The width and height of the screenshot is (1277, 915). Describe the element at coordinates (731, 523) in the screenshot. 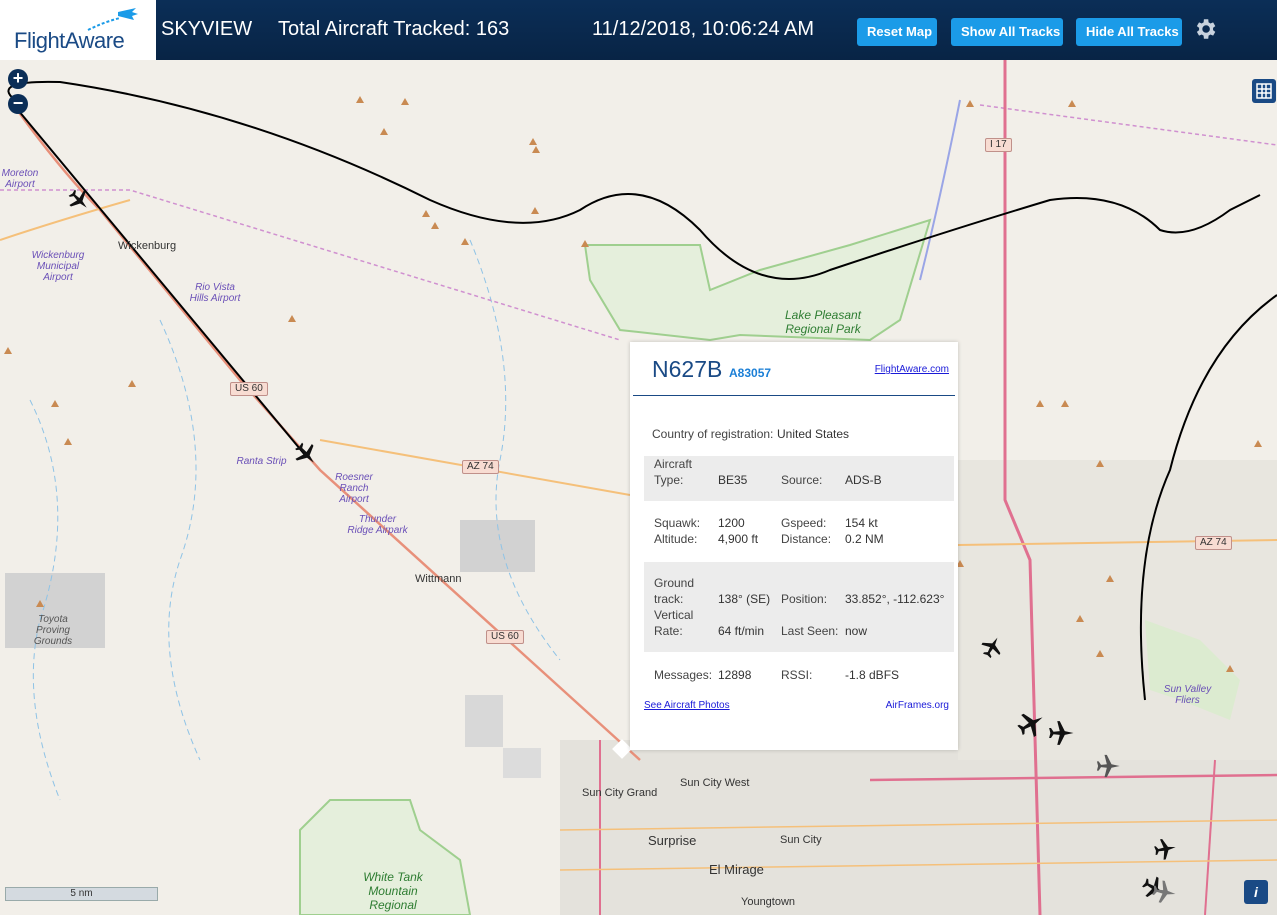

I see `squawk-value: 1200` at that location.